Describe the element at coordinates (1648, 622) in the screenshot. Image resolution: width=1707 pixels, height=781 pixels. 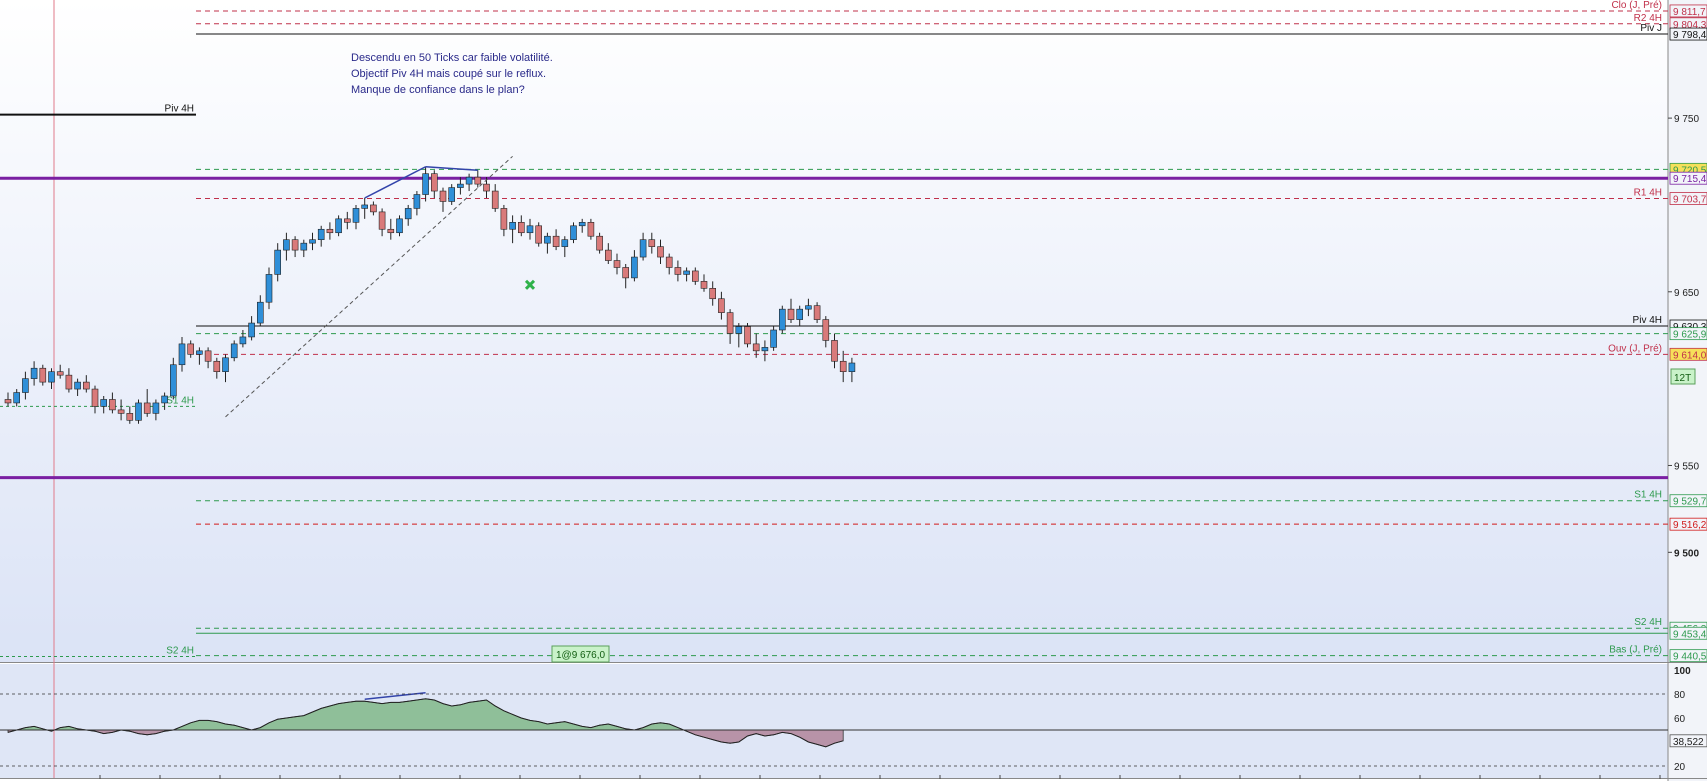
I see `level-line-label-11: S2 4H` at that location.